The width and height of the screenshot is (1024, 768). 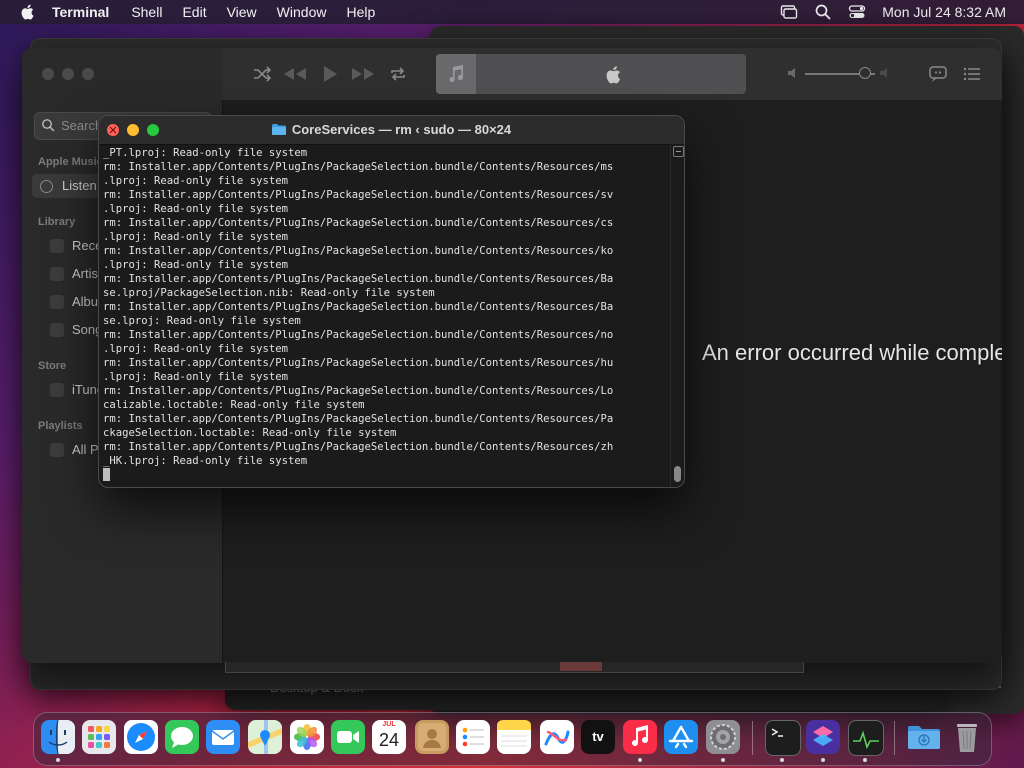 I want to click on launchpad-icon, so click(x=99, y=737).